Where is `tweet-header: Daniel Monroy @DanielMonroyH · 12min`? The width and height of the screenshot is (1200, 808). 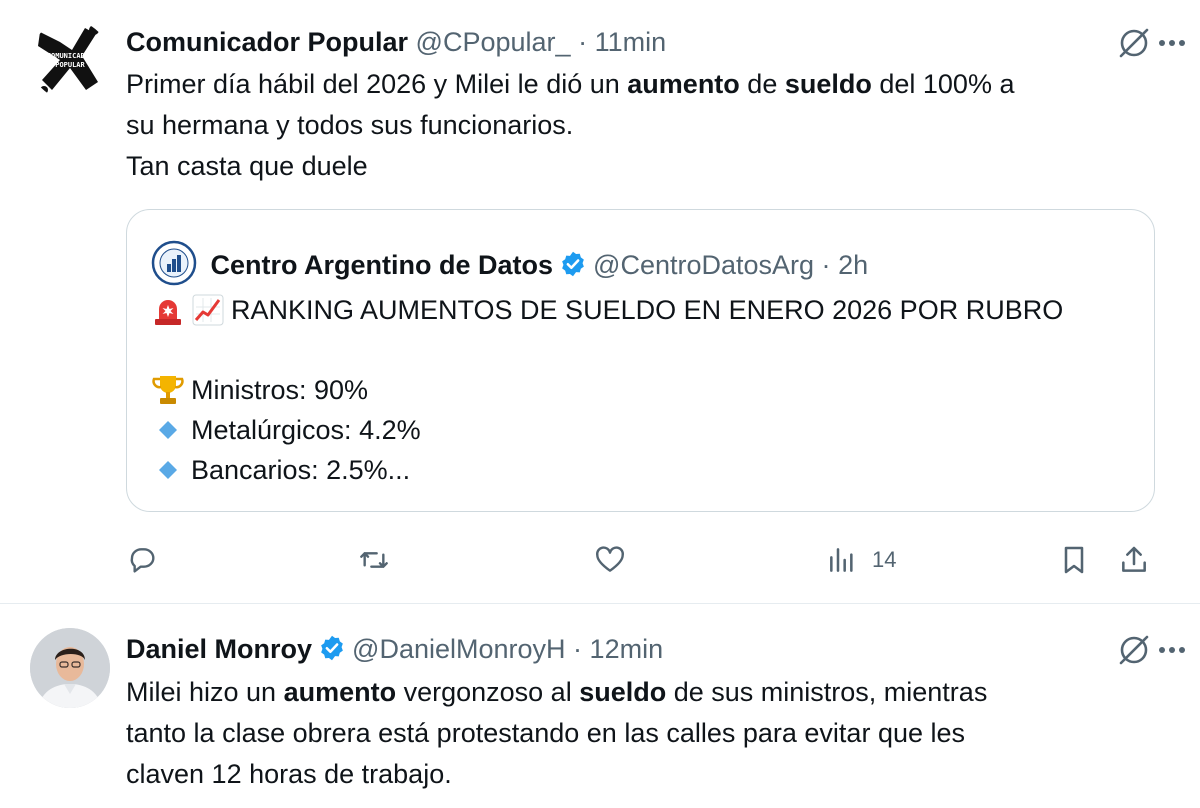
tweet-header: Daniel Monroy @DanielMonroyH · 12min is located at coordinates (394, 649).